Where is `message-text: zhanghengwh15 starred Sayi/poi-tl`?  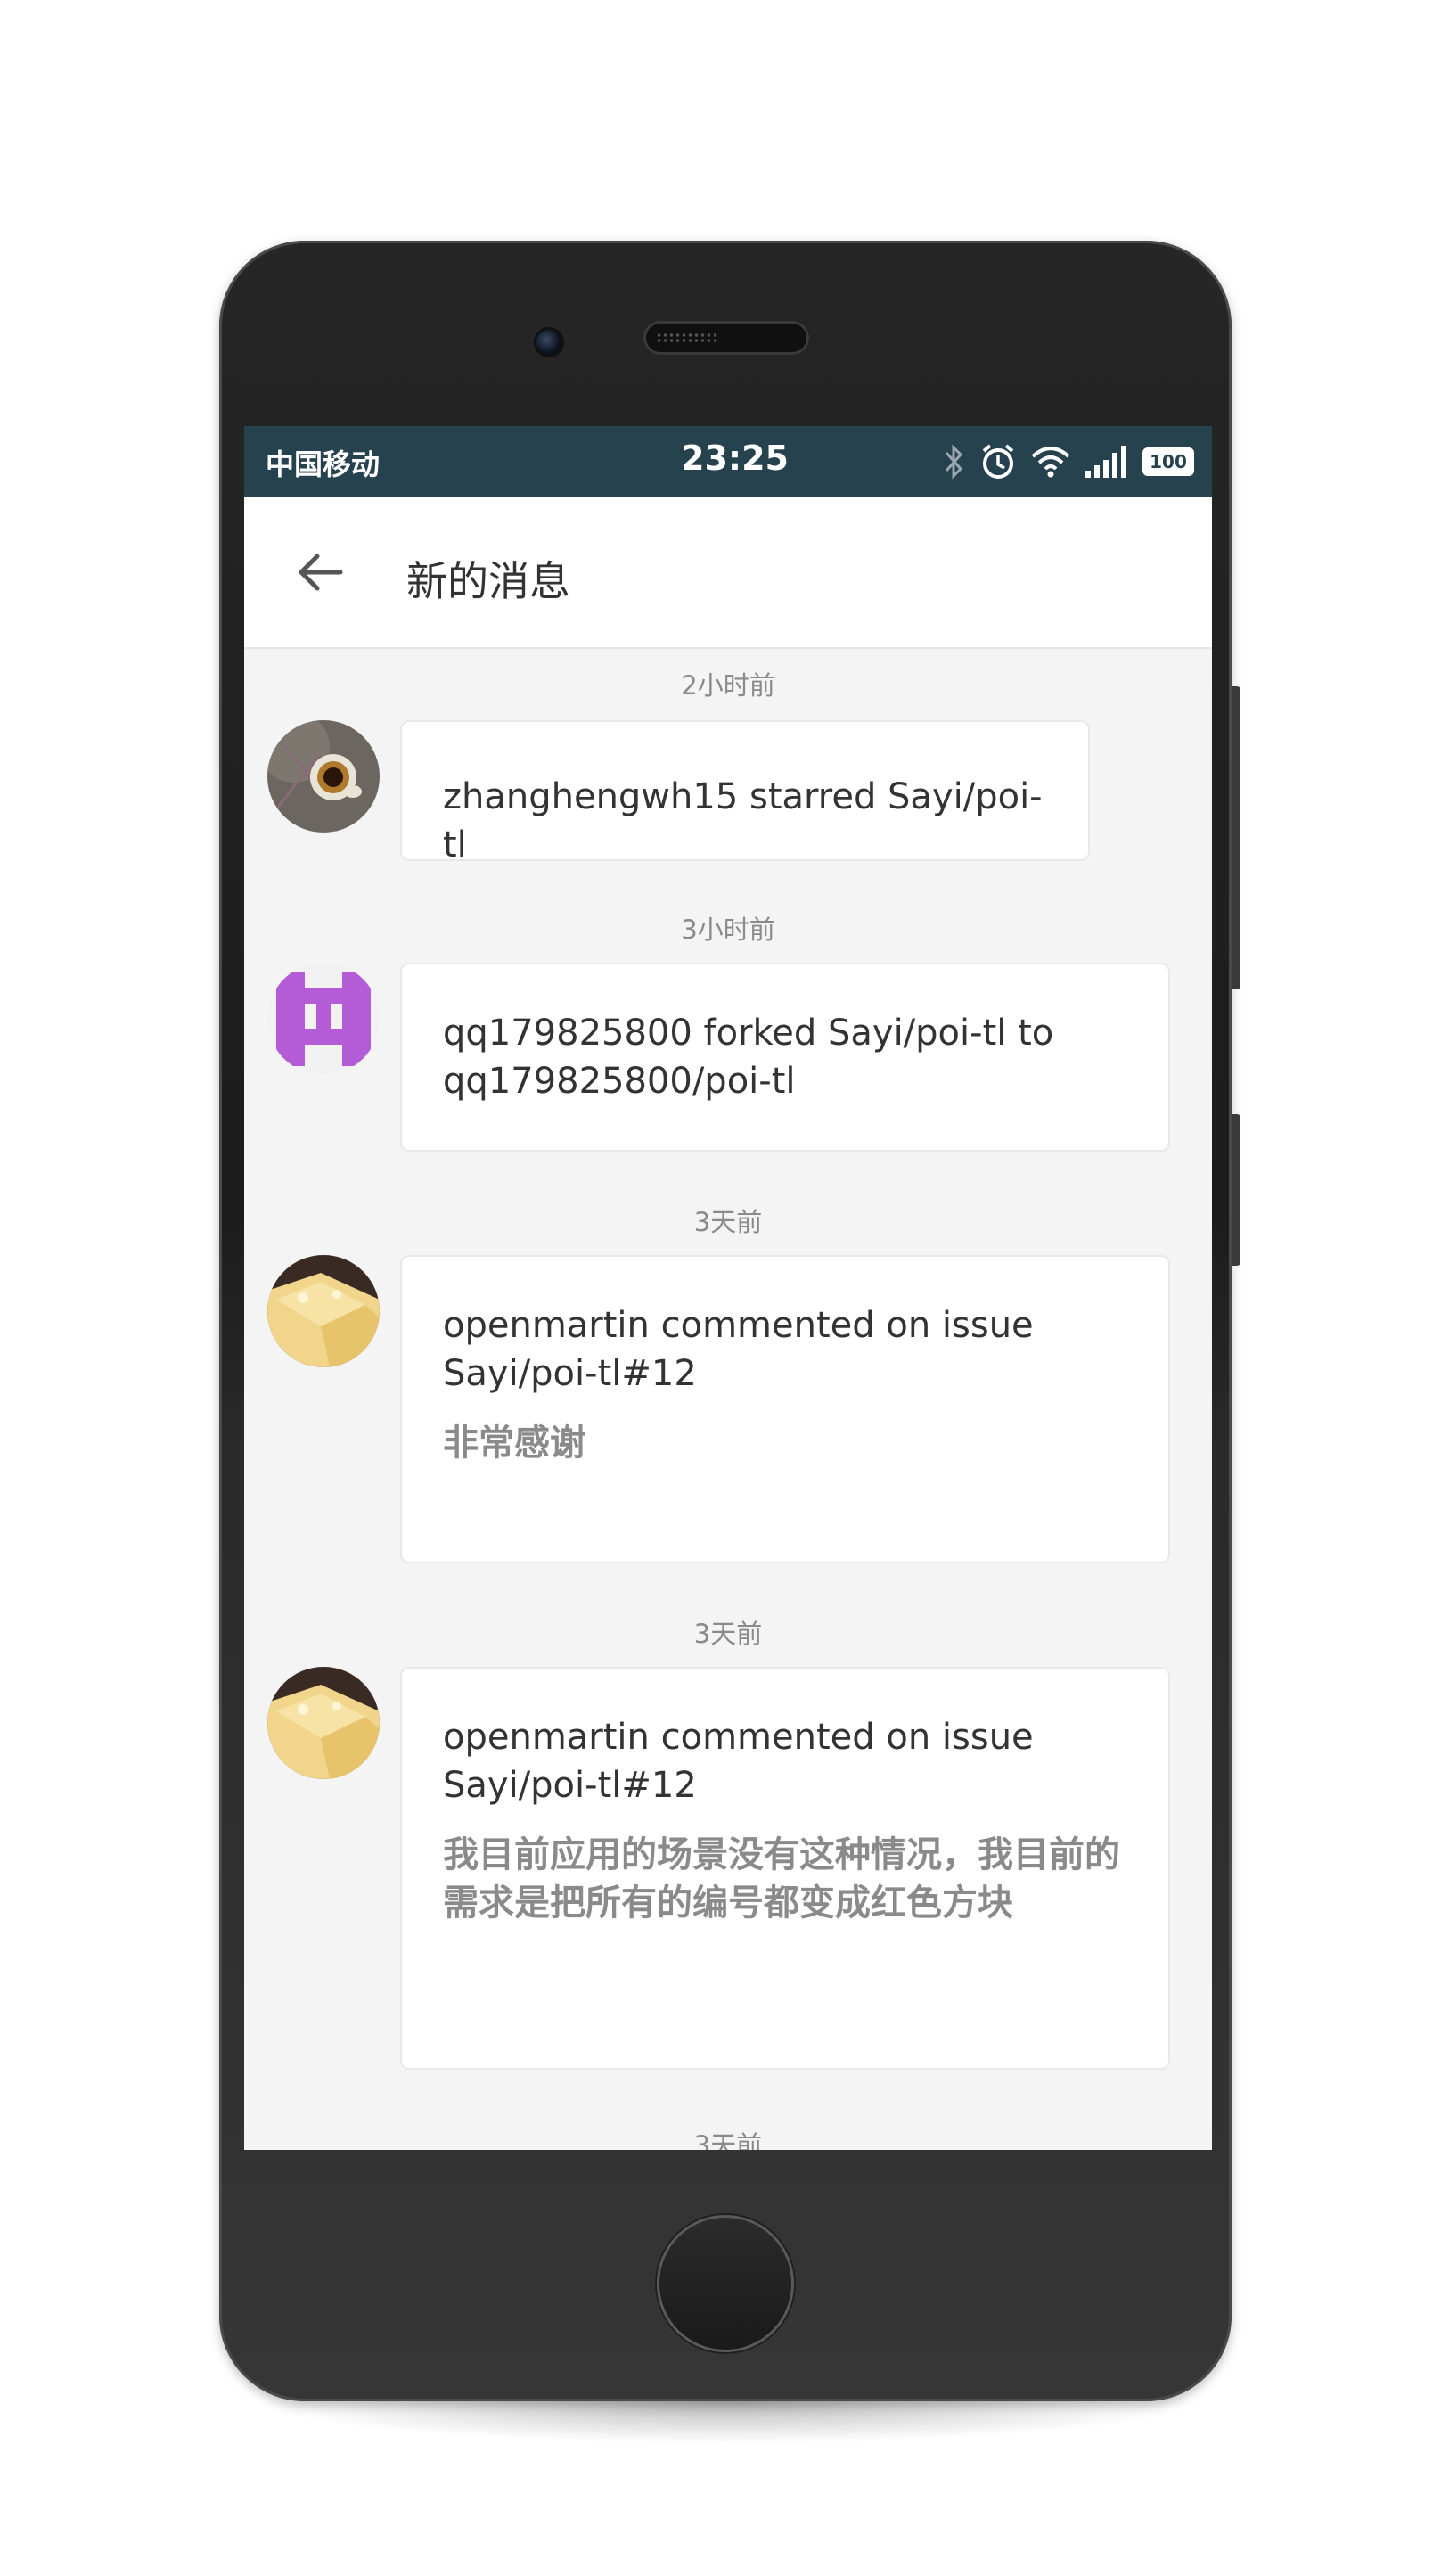 message-text: zhanghengwh15 starred Sayi/poi-tl is located at coordinates (743, 821).